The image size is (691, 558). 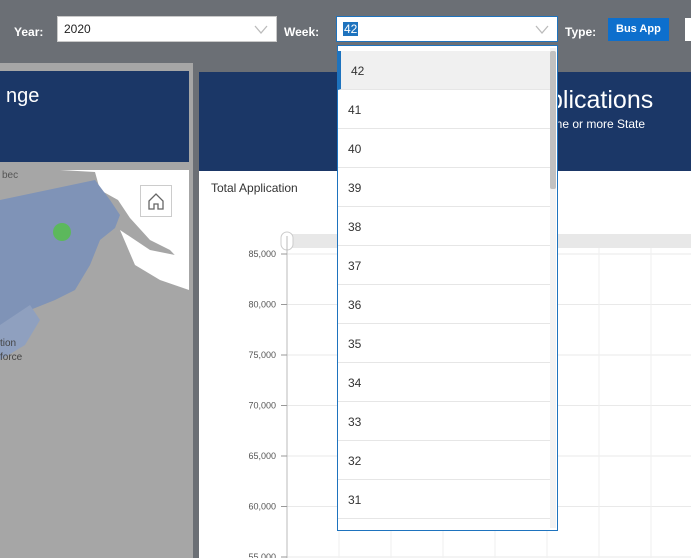 I want to click on home-icon, so click(x=156, y=201).